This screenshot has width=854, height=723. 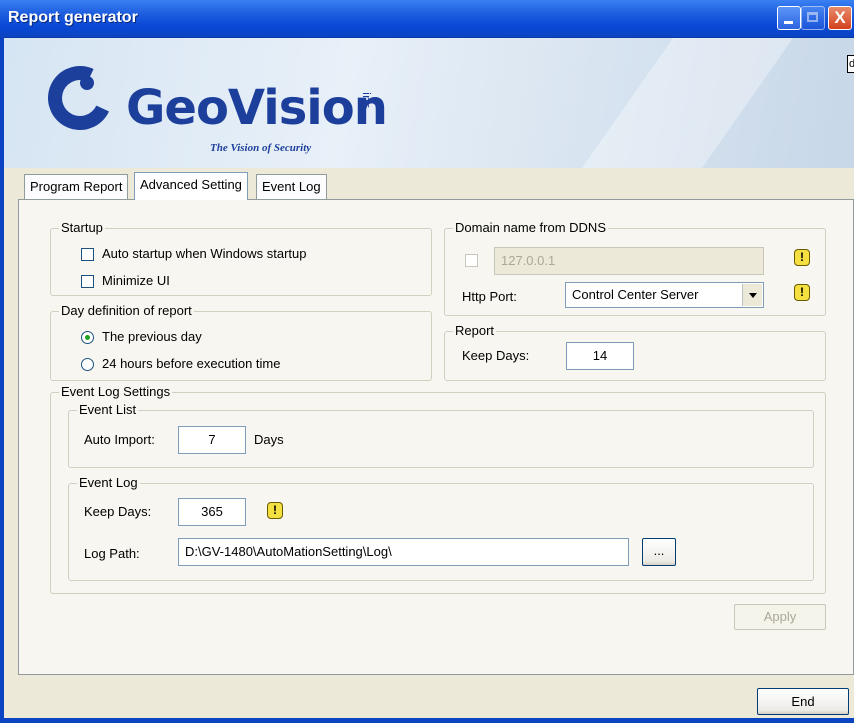 What do you see at coordinates (73, 17) in the screenshot?
I see `window-title: Report generator` at bounding box center [73, 17].